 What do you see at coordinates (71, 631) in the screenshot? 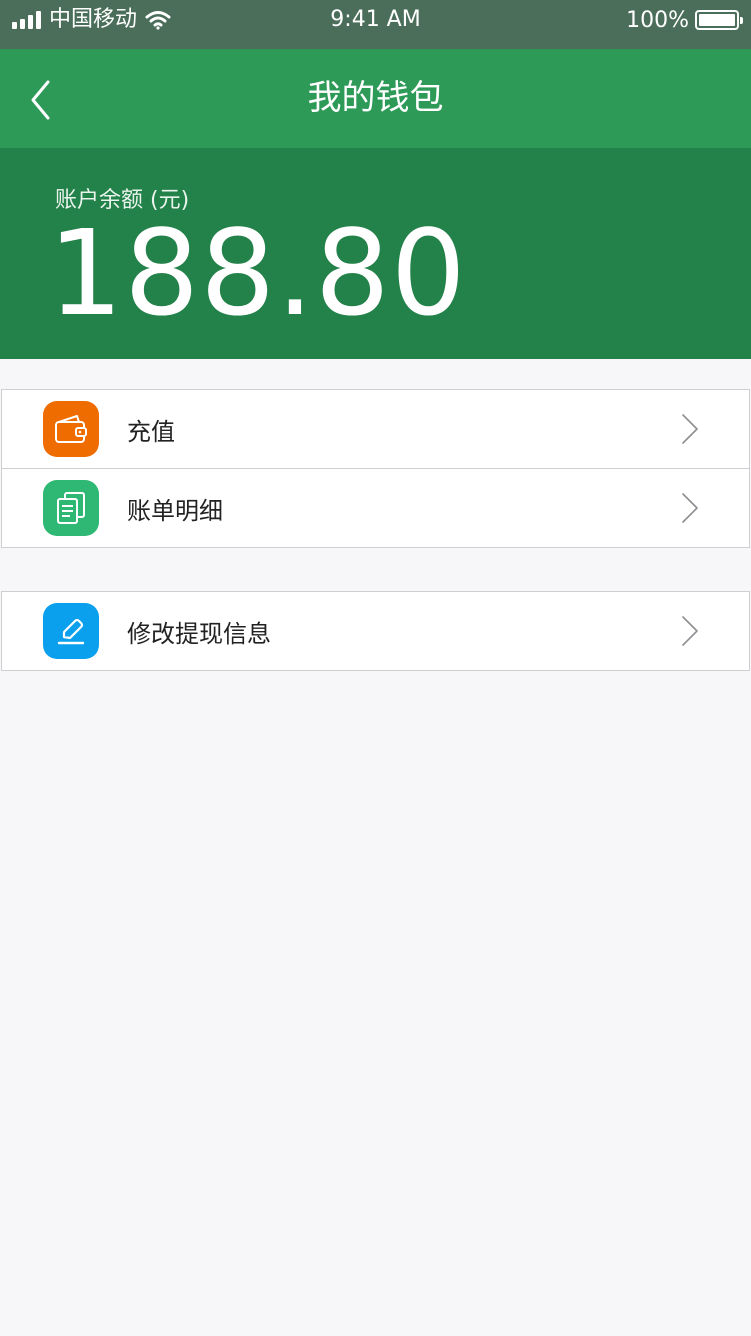
I see `edit-icon` at bounding box center [71, 631].